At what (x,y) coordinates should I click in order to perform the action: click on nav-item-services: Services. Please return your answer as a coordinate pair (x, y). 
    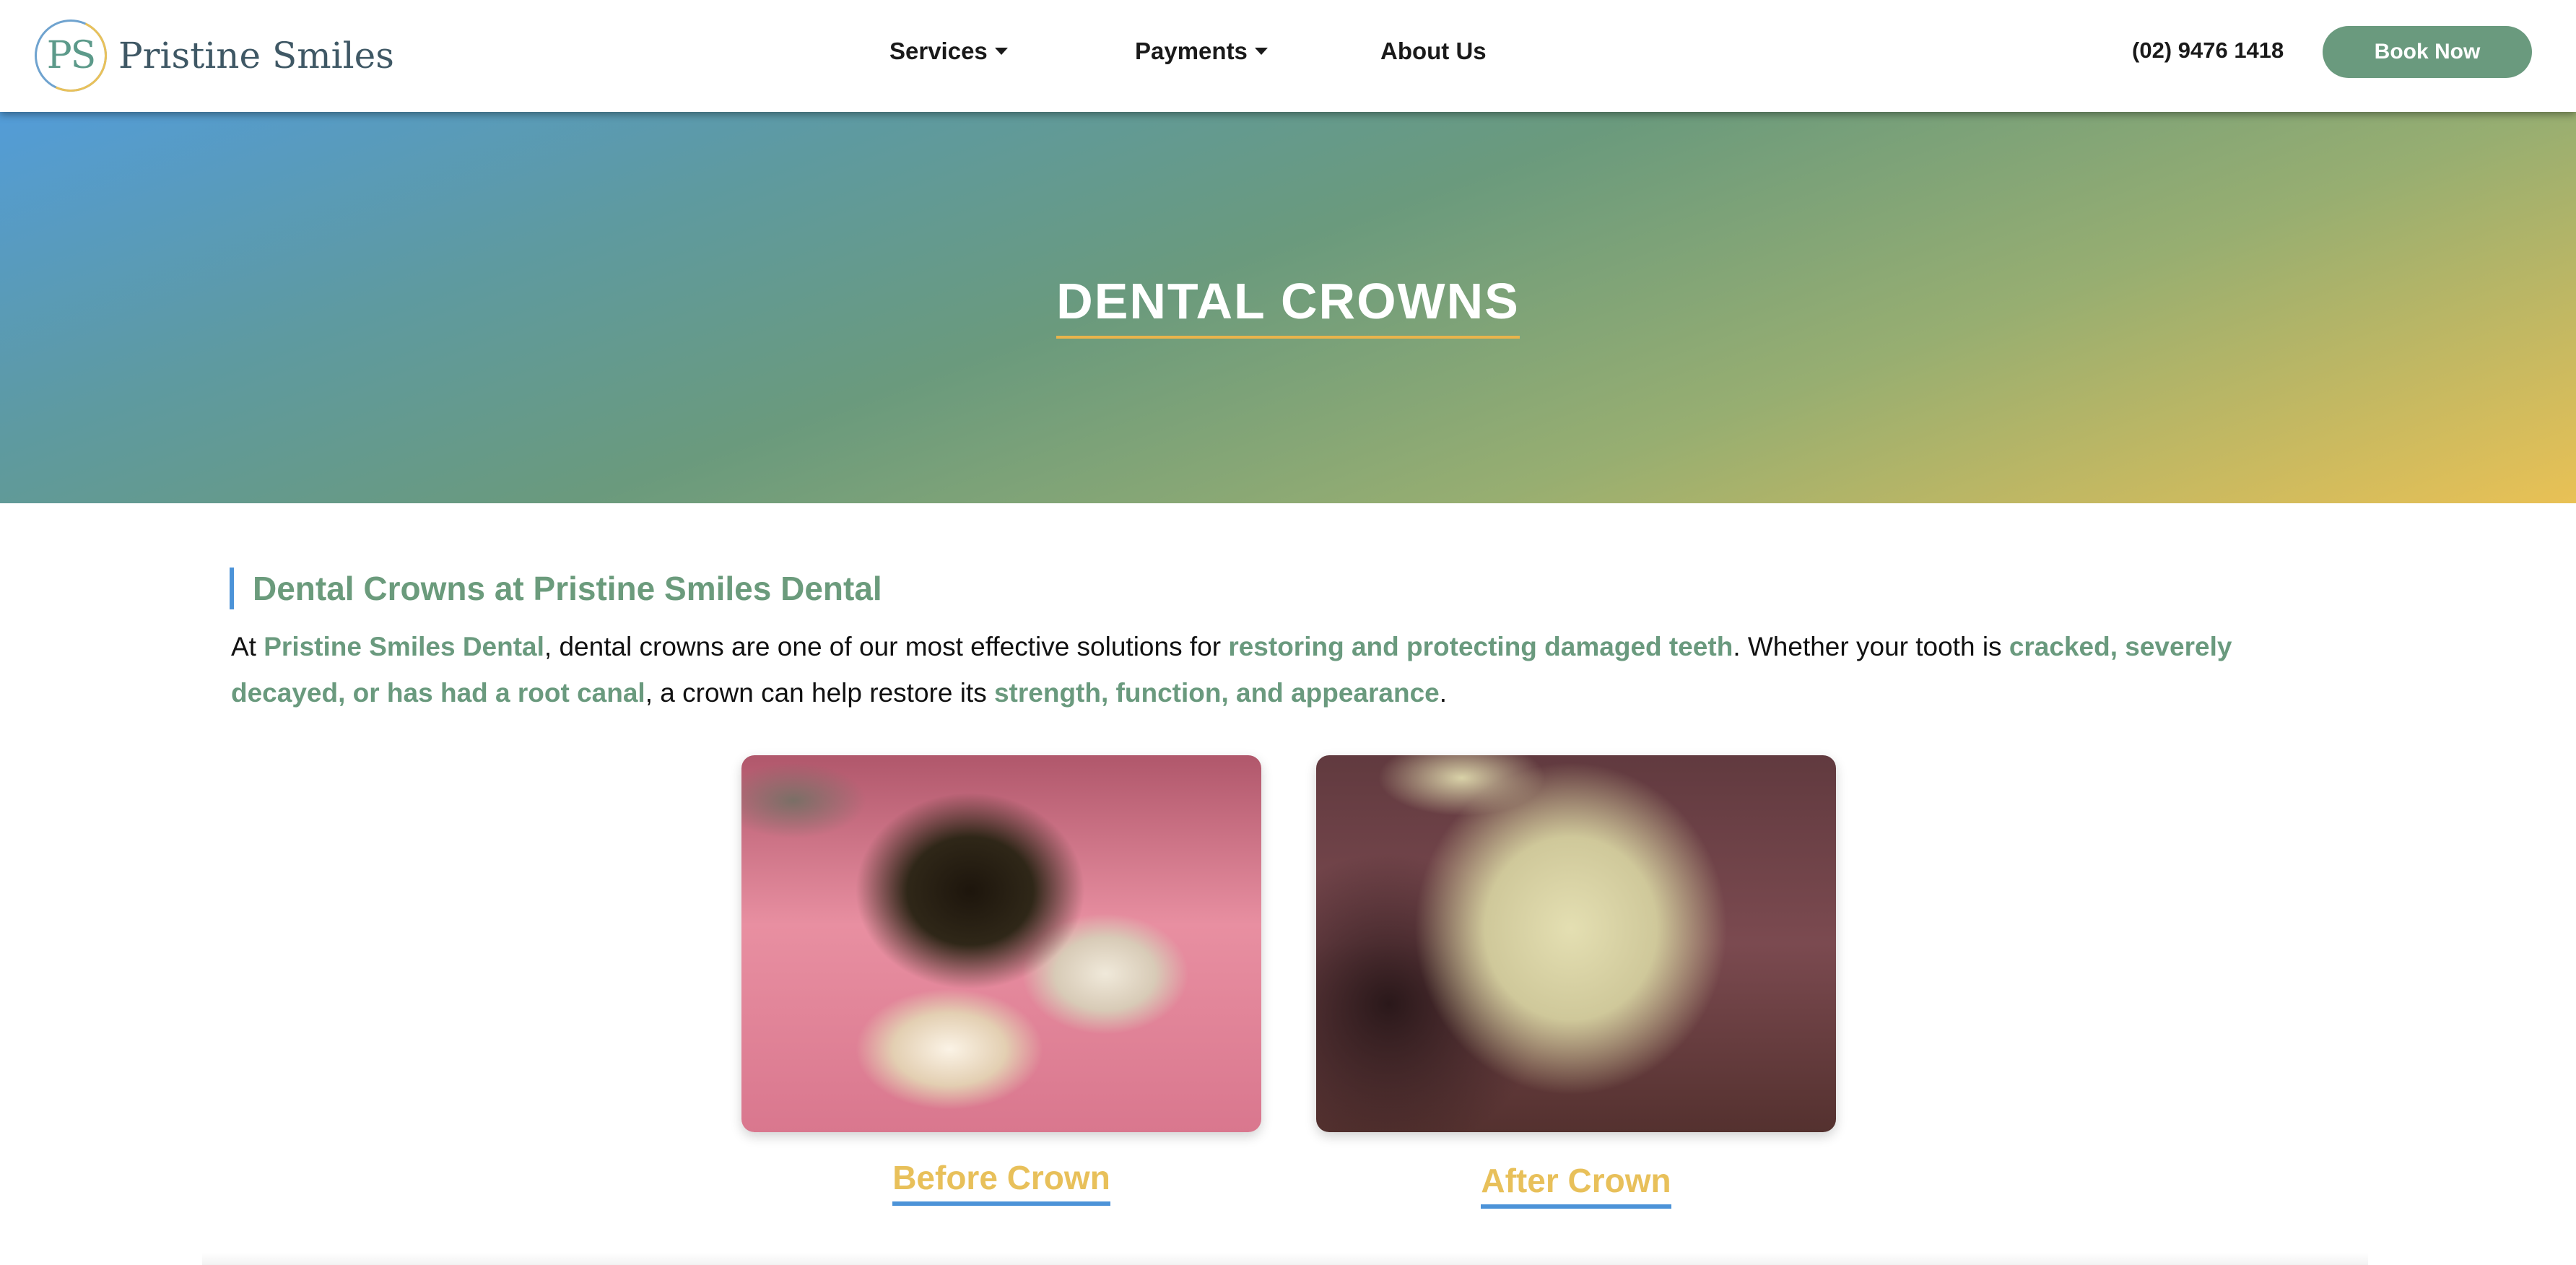
    Looking at the image, I should click on (948, 51).